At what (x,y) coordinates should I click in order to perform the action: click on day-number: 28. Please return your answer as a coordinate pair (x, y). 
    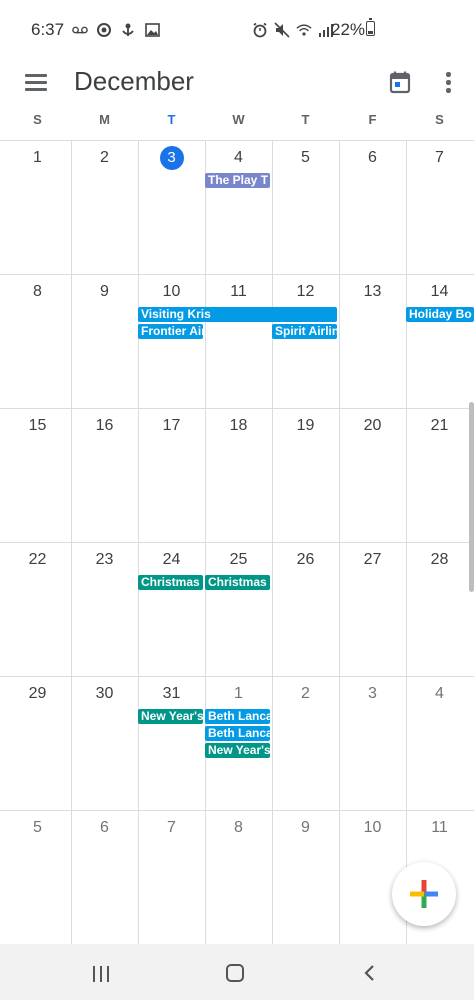
    Looking at the image, I should click on (439, 560).